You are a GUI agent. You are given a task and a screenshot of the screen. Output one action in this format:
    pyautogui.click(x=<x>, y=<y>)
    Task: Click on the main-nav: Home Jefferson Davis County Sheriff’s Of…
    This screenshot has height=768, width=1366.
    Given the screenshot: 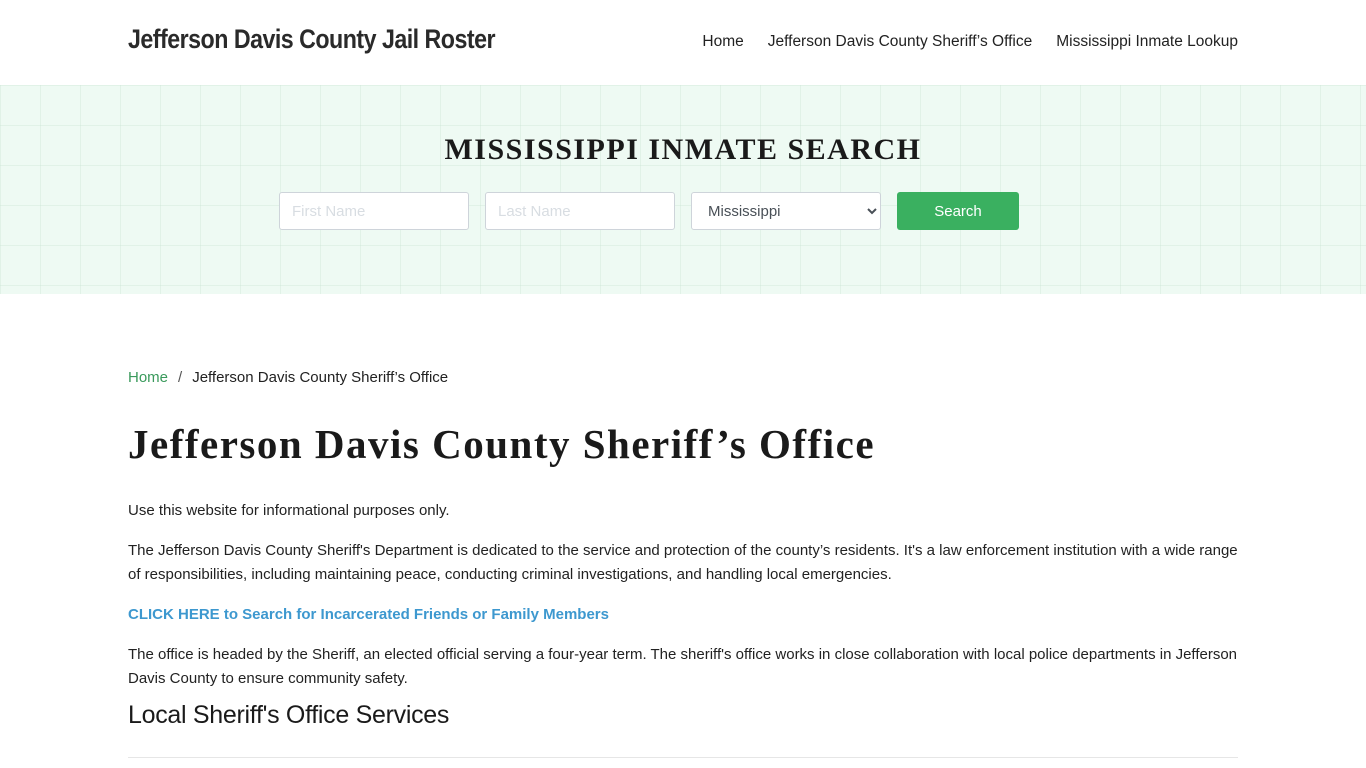 What is the action you would take?
    pyautogui.click(x=970, y=42)
    